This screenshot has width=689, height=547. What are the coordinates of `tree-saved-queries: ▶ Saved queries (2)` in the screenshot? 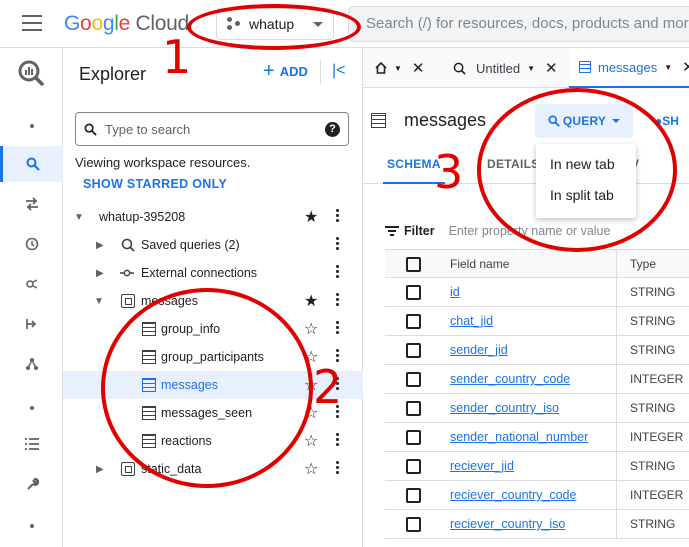 It's located at (213, 245).